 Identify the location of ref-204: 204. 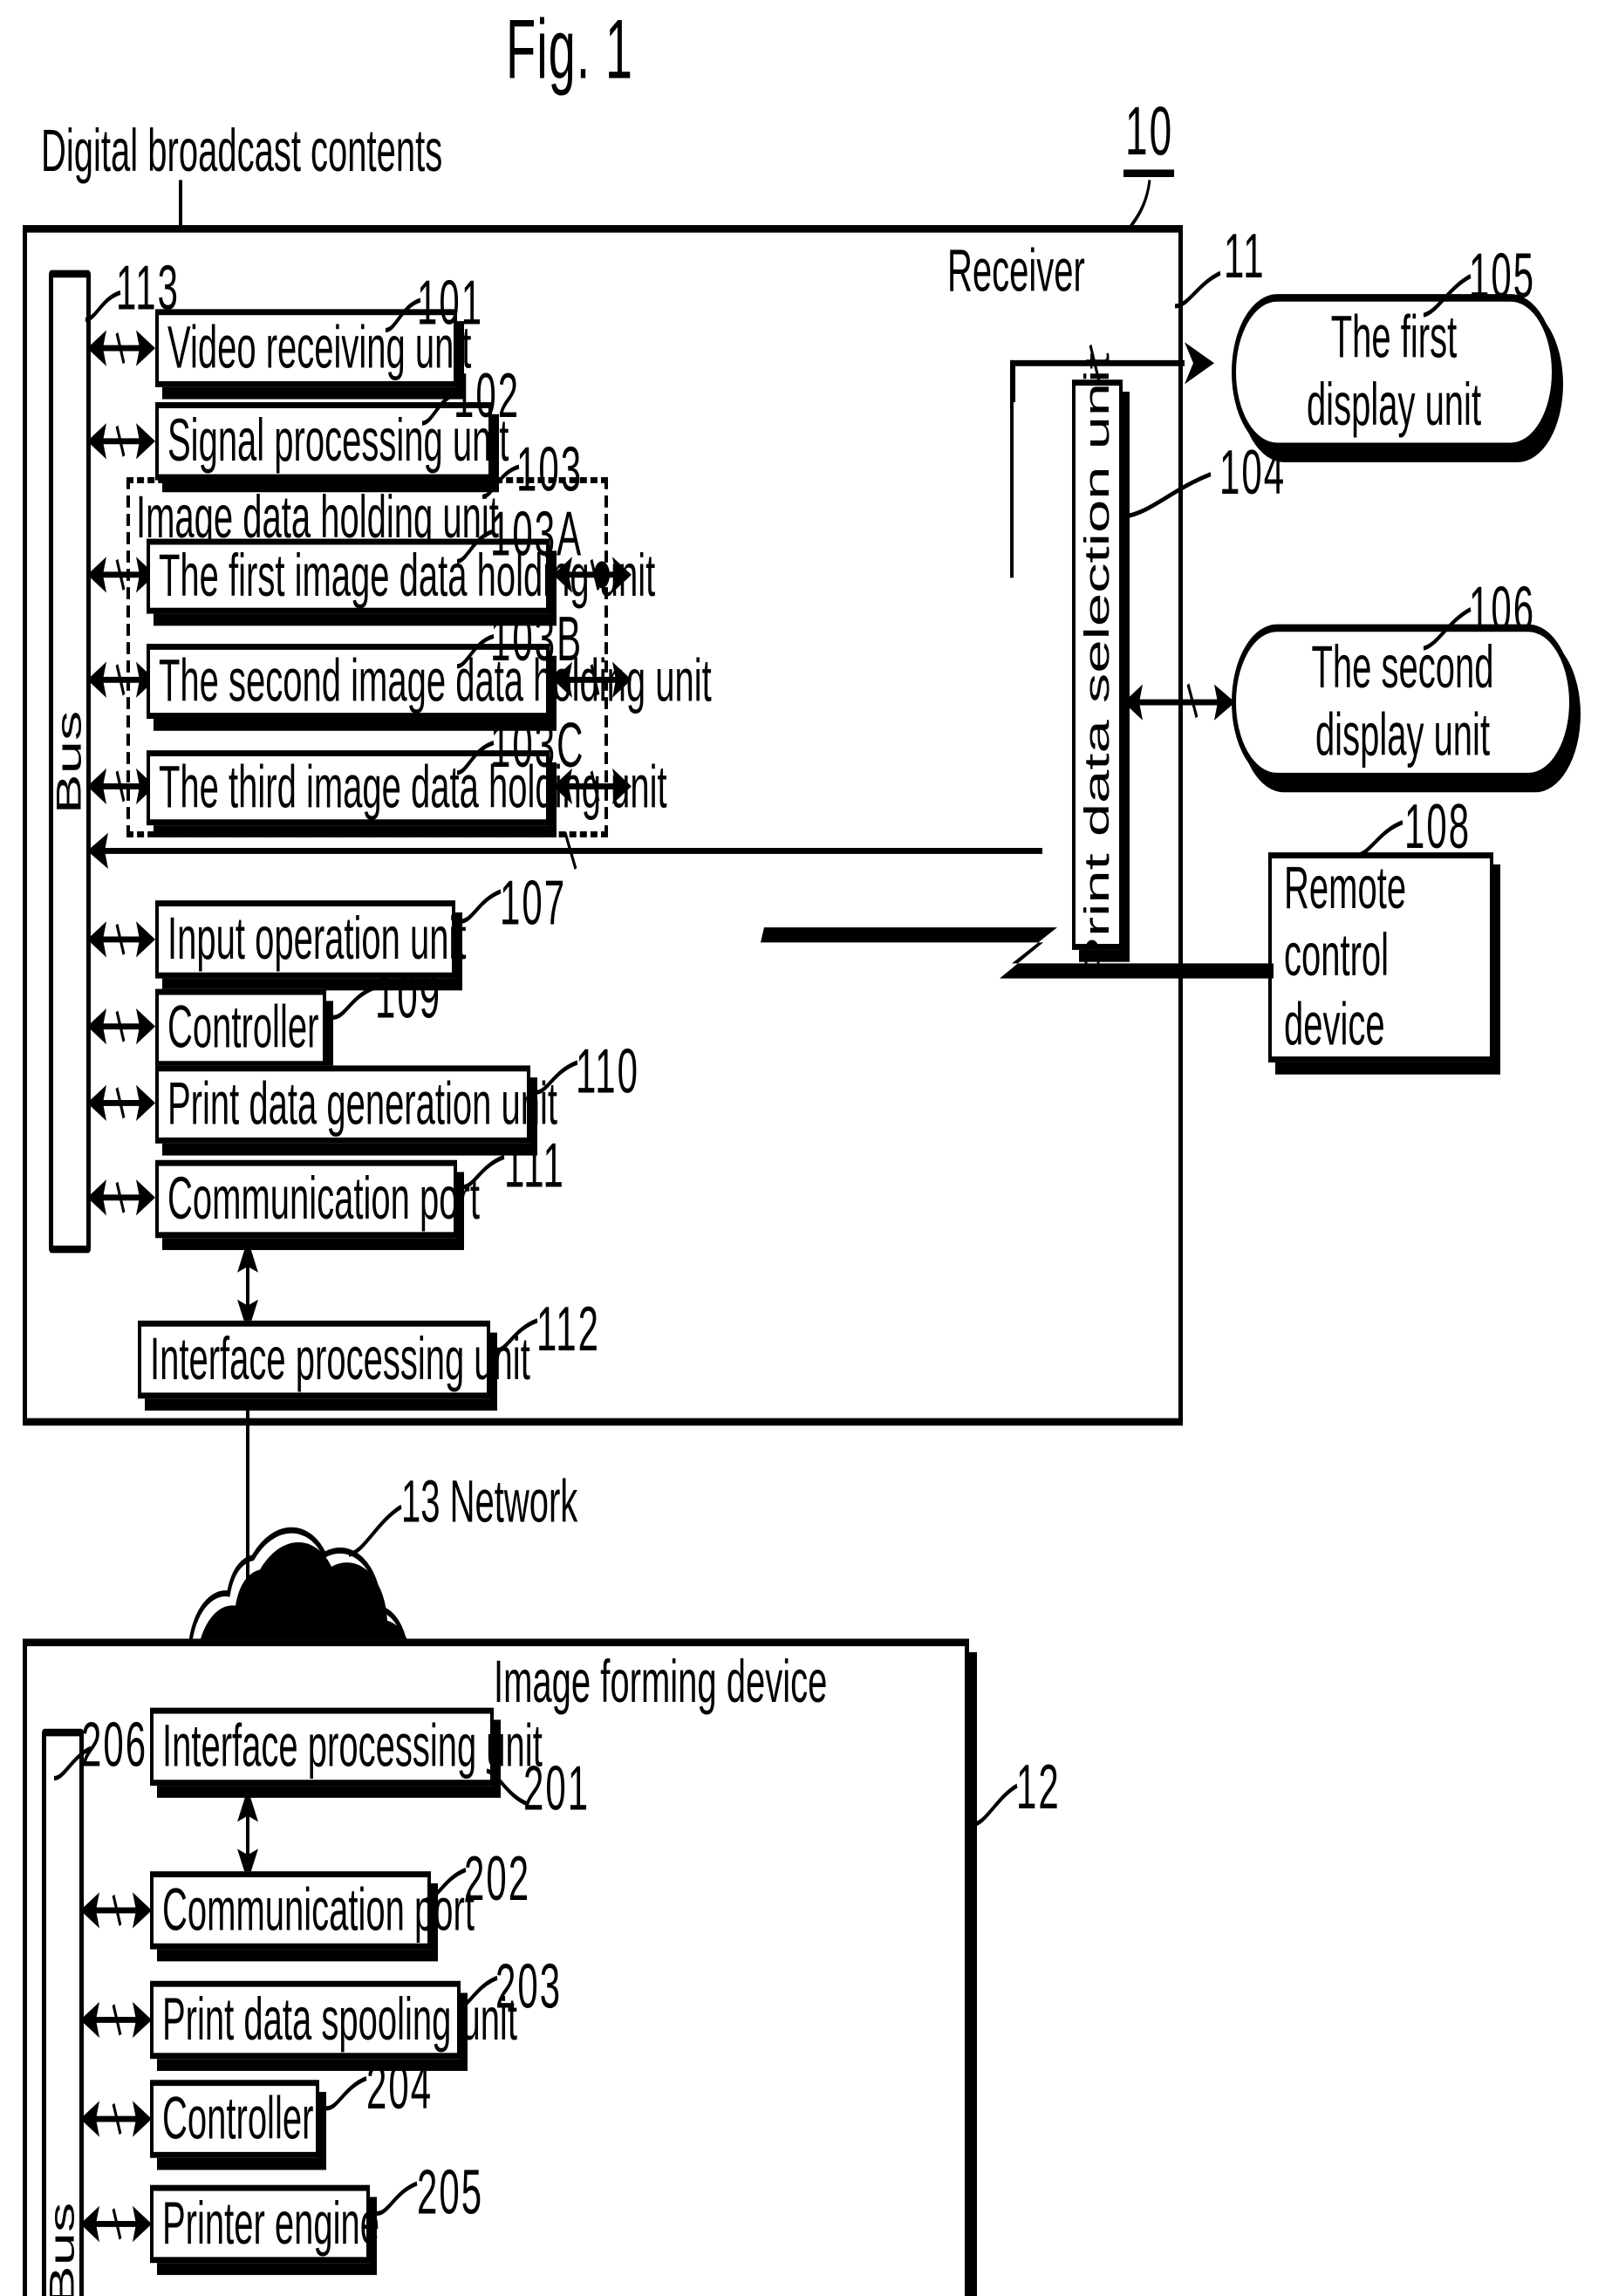
(400, 2086).